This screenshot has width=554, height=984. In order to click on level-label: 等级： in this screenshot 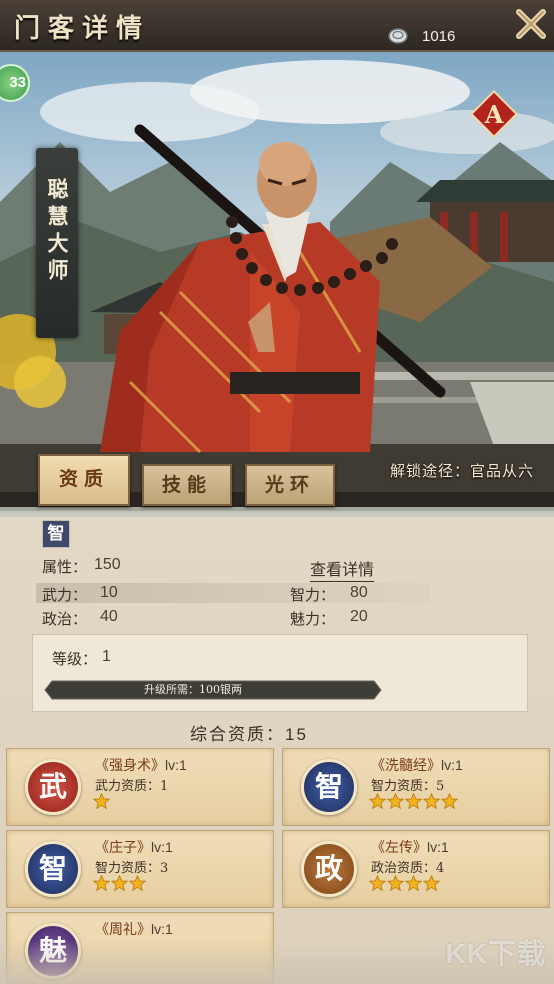, I will do `click(75, 659)`.